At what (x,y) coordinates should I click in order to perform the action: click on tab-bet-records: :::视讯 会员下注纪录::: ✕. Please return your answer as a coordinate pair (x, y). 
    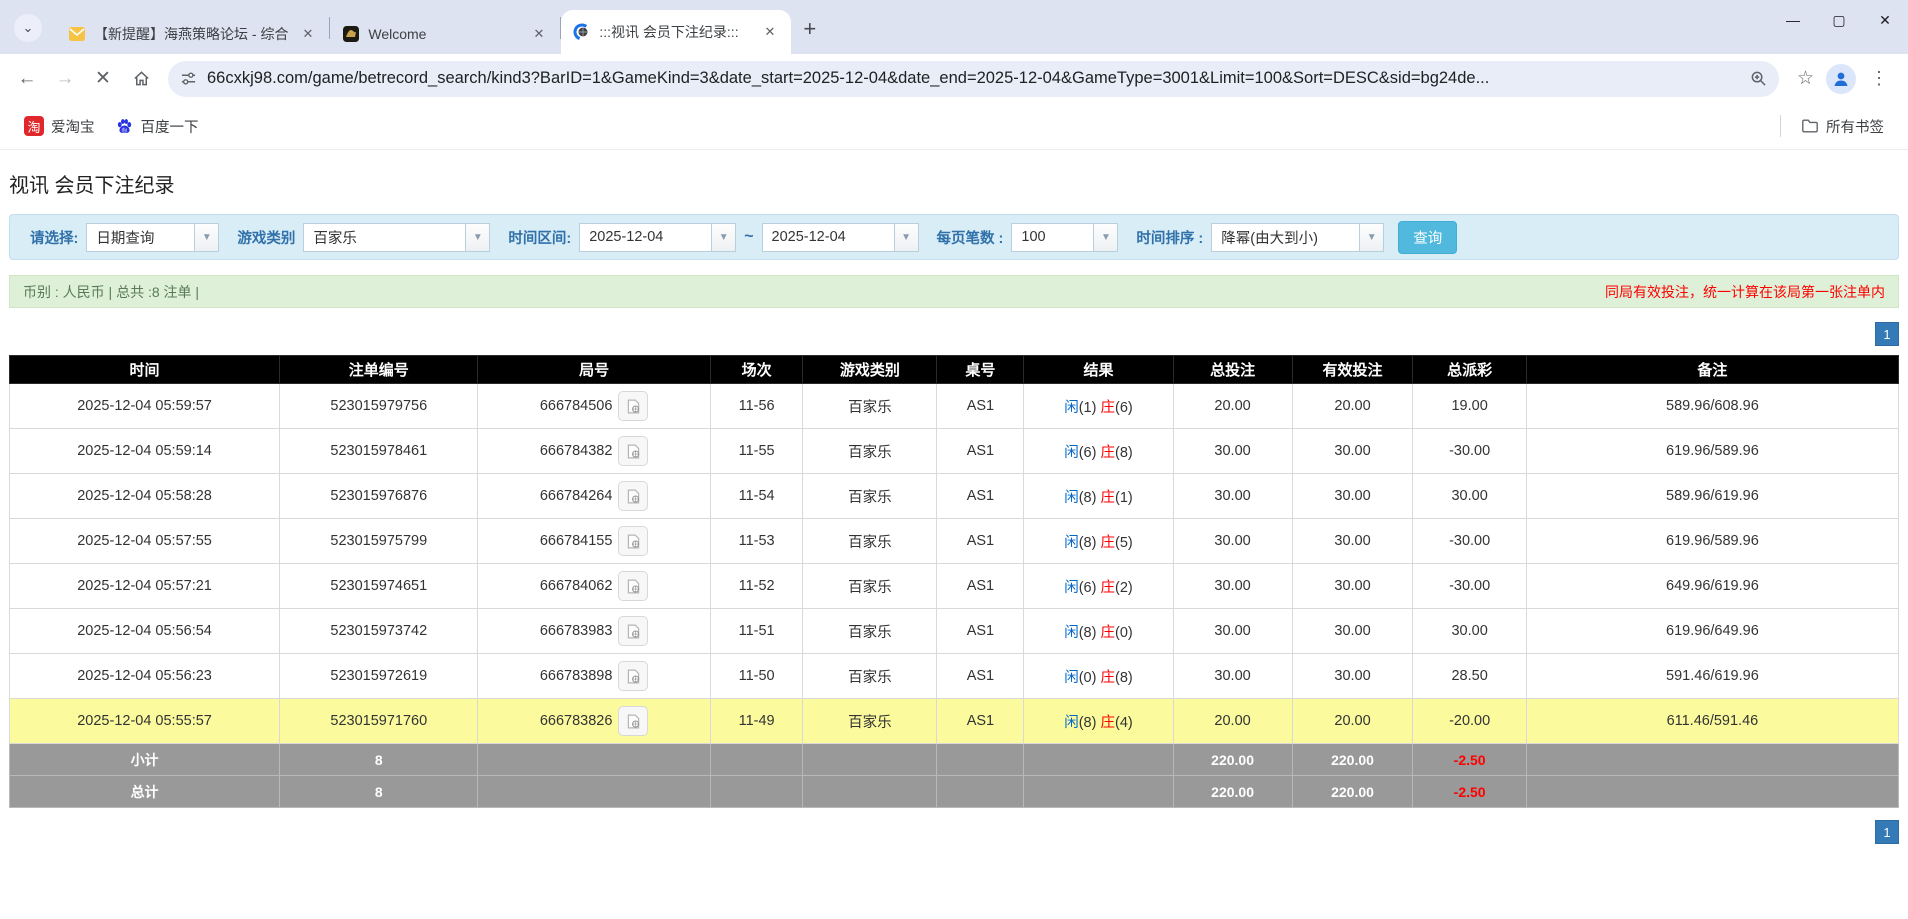
    Looking at the image, I should click on (676, 32).